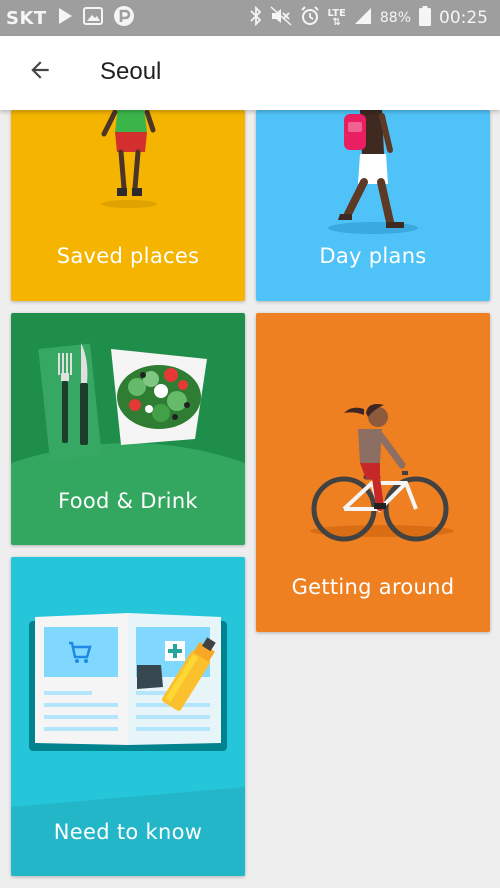 This screenshot has width=500, height=888. What do you see at coordinates (65, 18) in the screenshot?
I see `play-icon` at bounding box center [65, 18].